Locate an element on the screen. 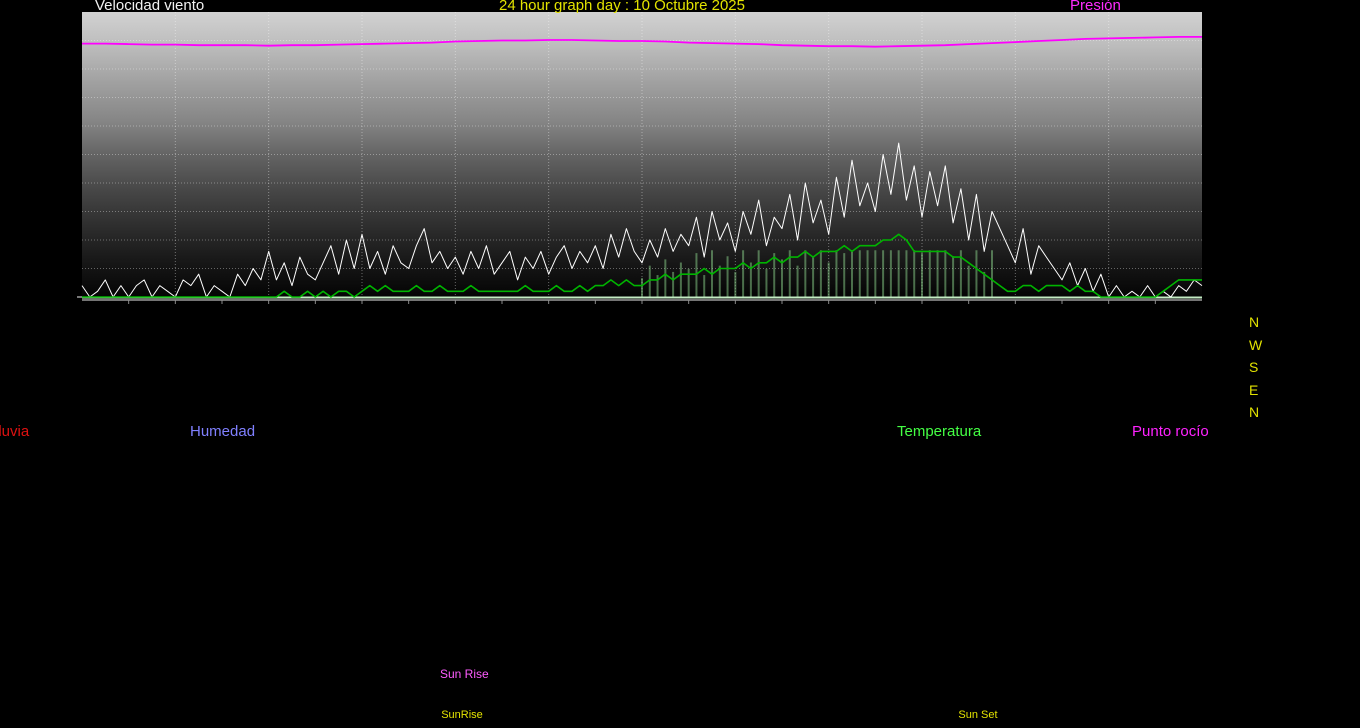  dew-point-label: Punto rocío is located at coordinates (1170, 431).